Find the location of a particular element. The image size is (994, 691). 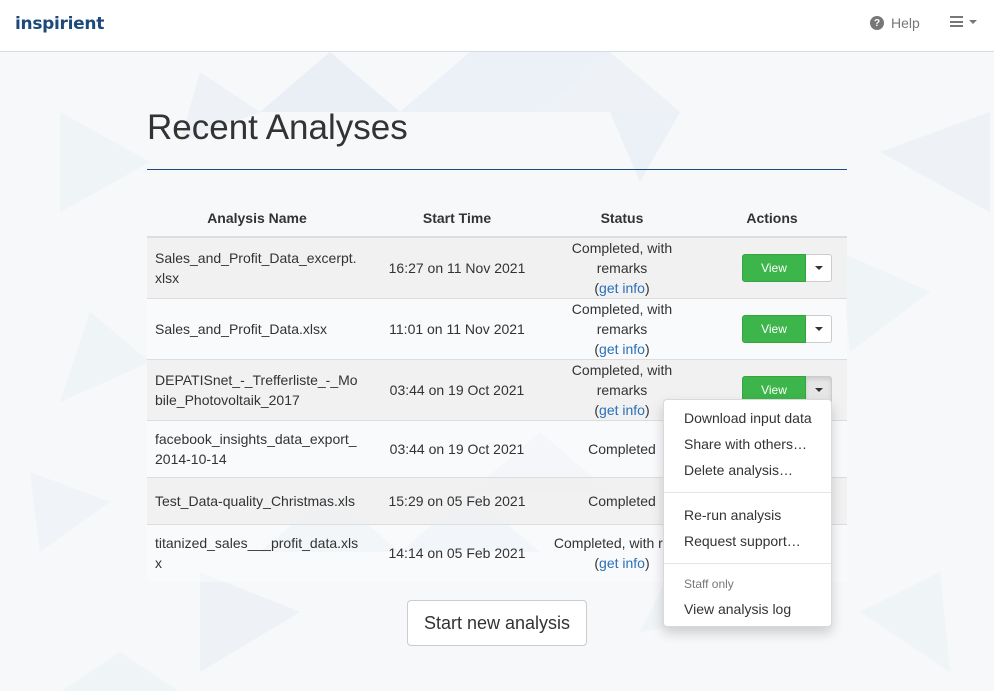

header-start-time: Start Time is located at coordinates (457, 219).